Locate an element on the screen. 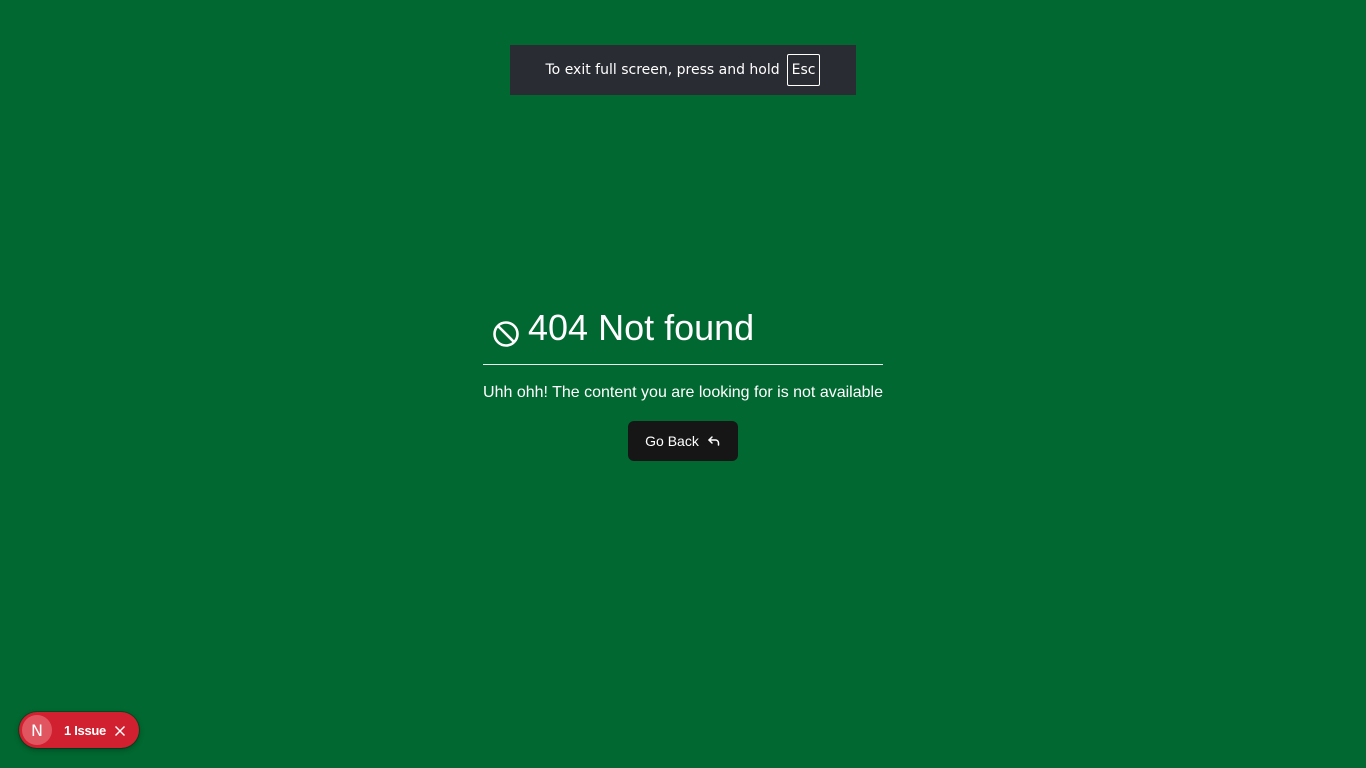 The width and height of the screenshot is (1366, 768). go-back-button: Go Back is located at coordinates (683, 441).